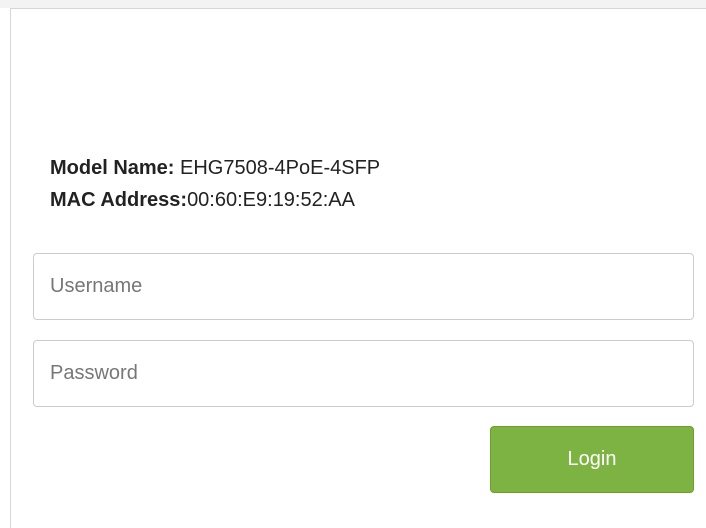  Describe the element at coordinates (119, 200) in the screenshot. I see `mac-address-label: MAC Address:` at that location.